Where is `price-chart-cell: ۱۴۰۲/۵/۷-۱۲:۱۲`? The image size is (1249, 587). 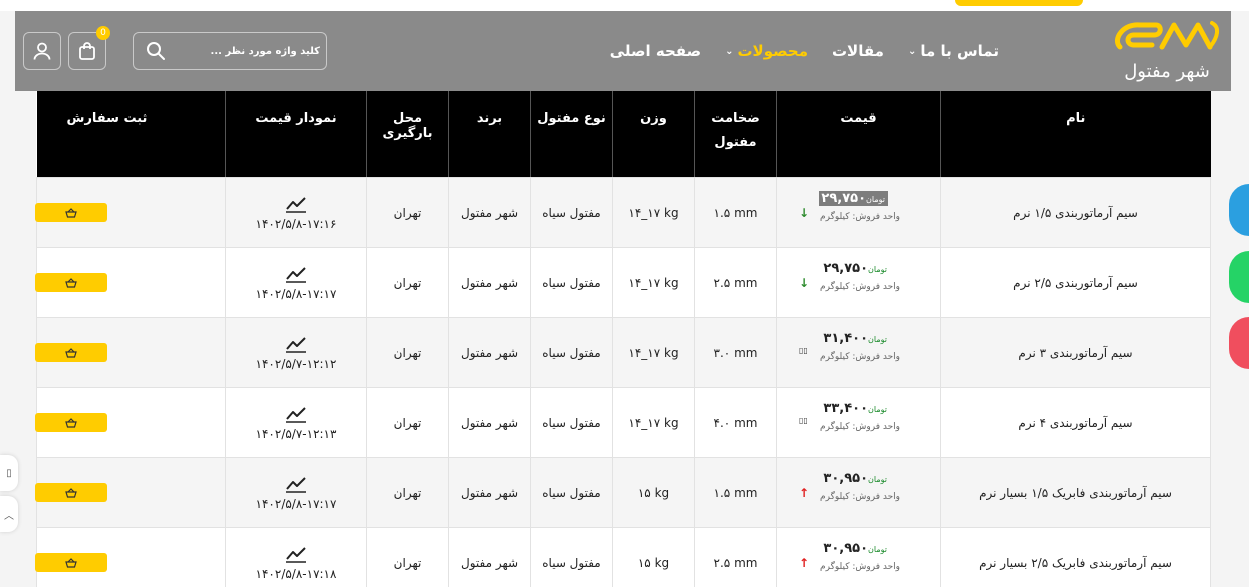
price-chart-cell: ۱۴۰۲/۵/۷-۱۲:۱۲ is located at coordinates (296, 352).